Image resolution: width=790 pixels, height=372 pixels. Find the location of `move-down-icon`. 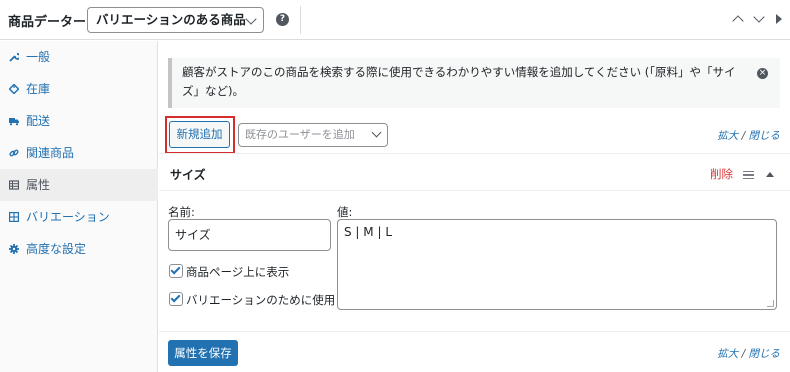

move-down-icon is located at coordinates (758, 18).